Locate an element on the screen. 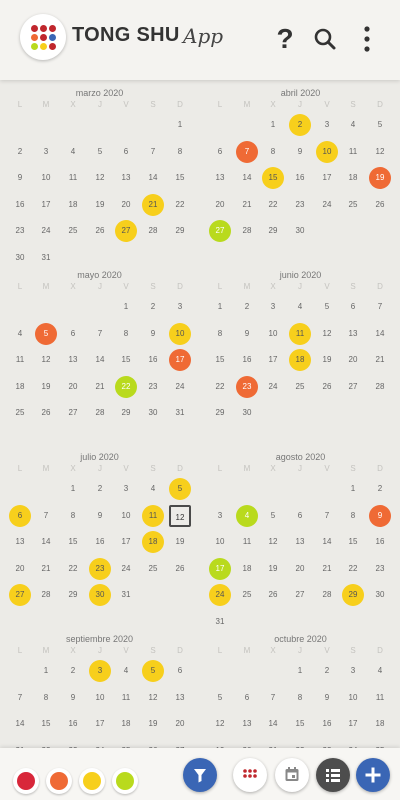 This screenshot has width=400, height=800. day-cell: 22 is located at coordinates (180, 205).